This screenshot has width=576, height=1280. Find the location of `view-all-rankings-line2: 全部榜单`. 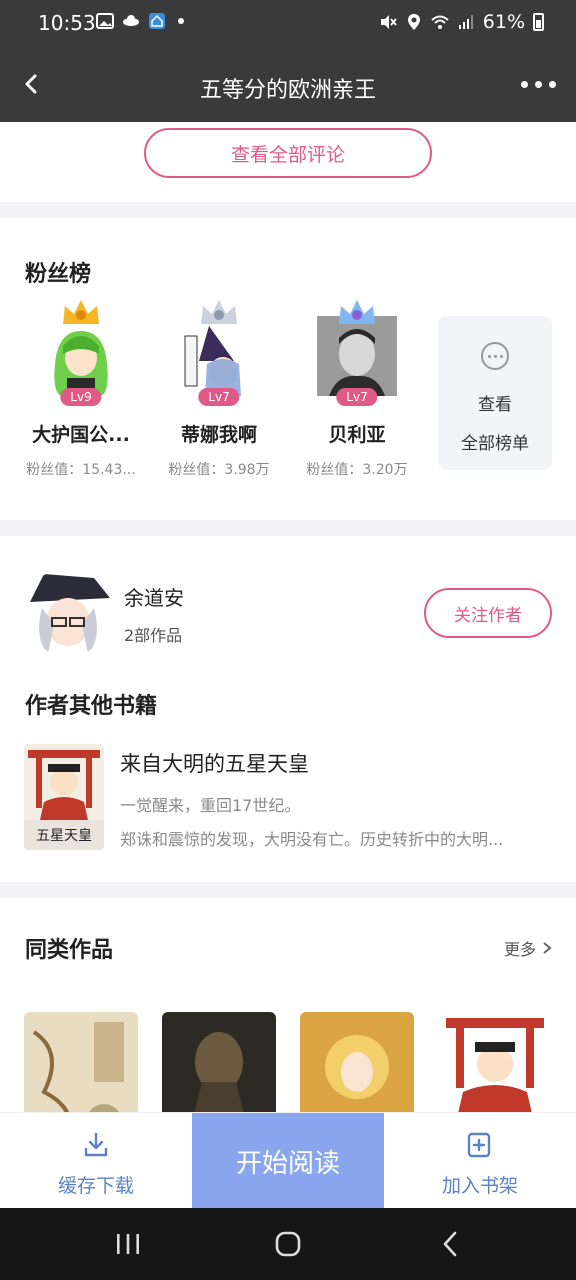

view-all-rankings-line2: 全部榜单 is located at coordinates (495, 444).